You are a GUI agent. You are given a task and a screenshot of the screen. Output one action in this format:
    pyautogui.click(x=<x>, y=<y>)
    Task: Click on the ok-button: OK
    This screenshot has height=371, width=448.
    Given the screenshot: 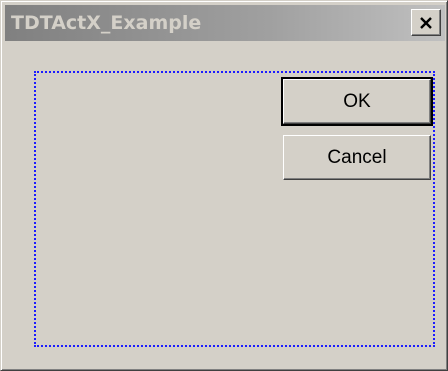 What is the action you would take?
    pyautogui.click(x=357, y=101)
    